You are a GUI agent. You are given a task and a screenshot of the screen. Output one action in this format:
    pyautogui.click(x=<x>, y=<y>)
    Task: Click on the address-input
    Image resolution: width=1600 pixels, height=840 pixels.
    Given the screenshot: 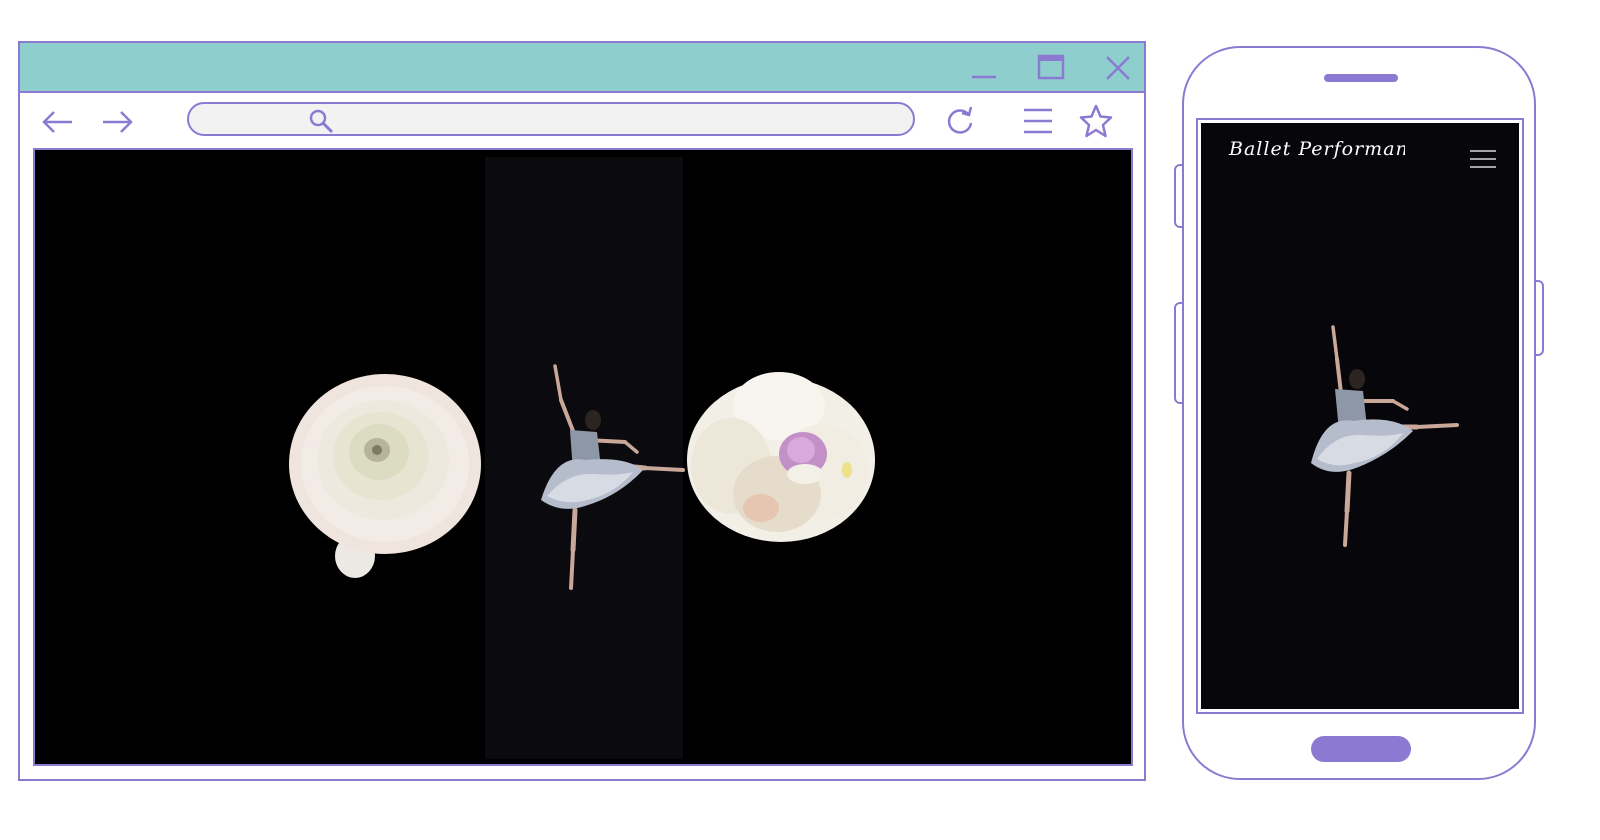 What is the action you would take?
    pyautogui.click(x=611, y=120)
    